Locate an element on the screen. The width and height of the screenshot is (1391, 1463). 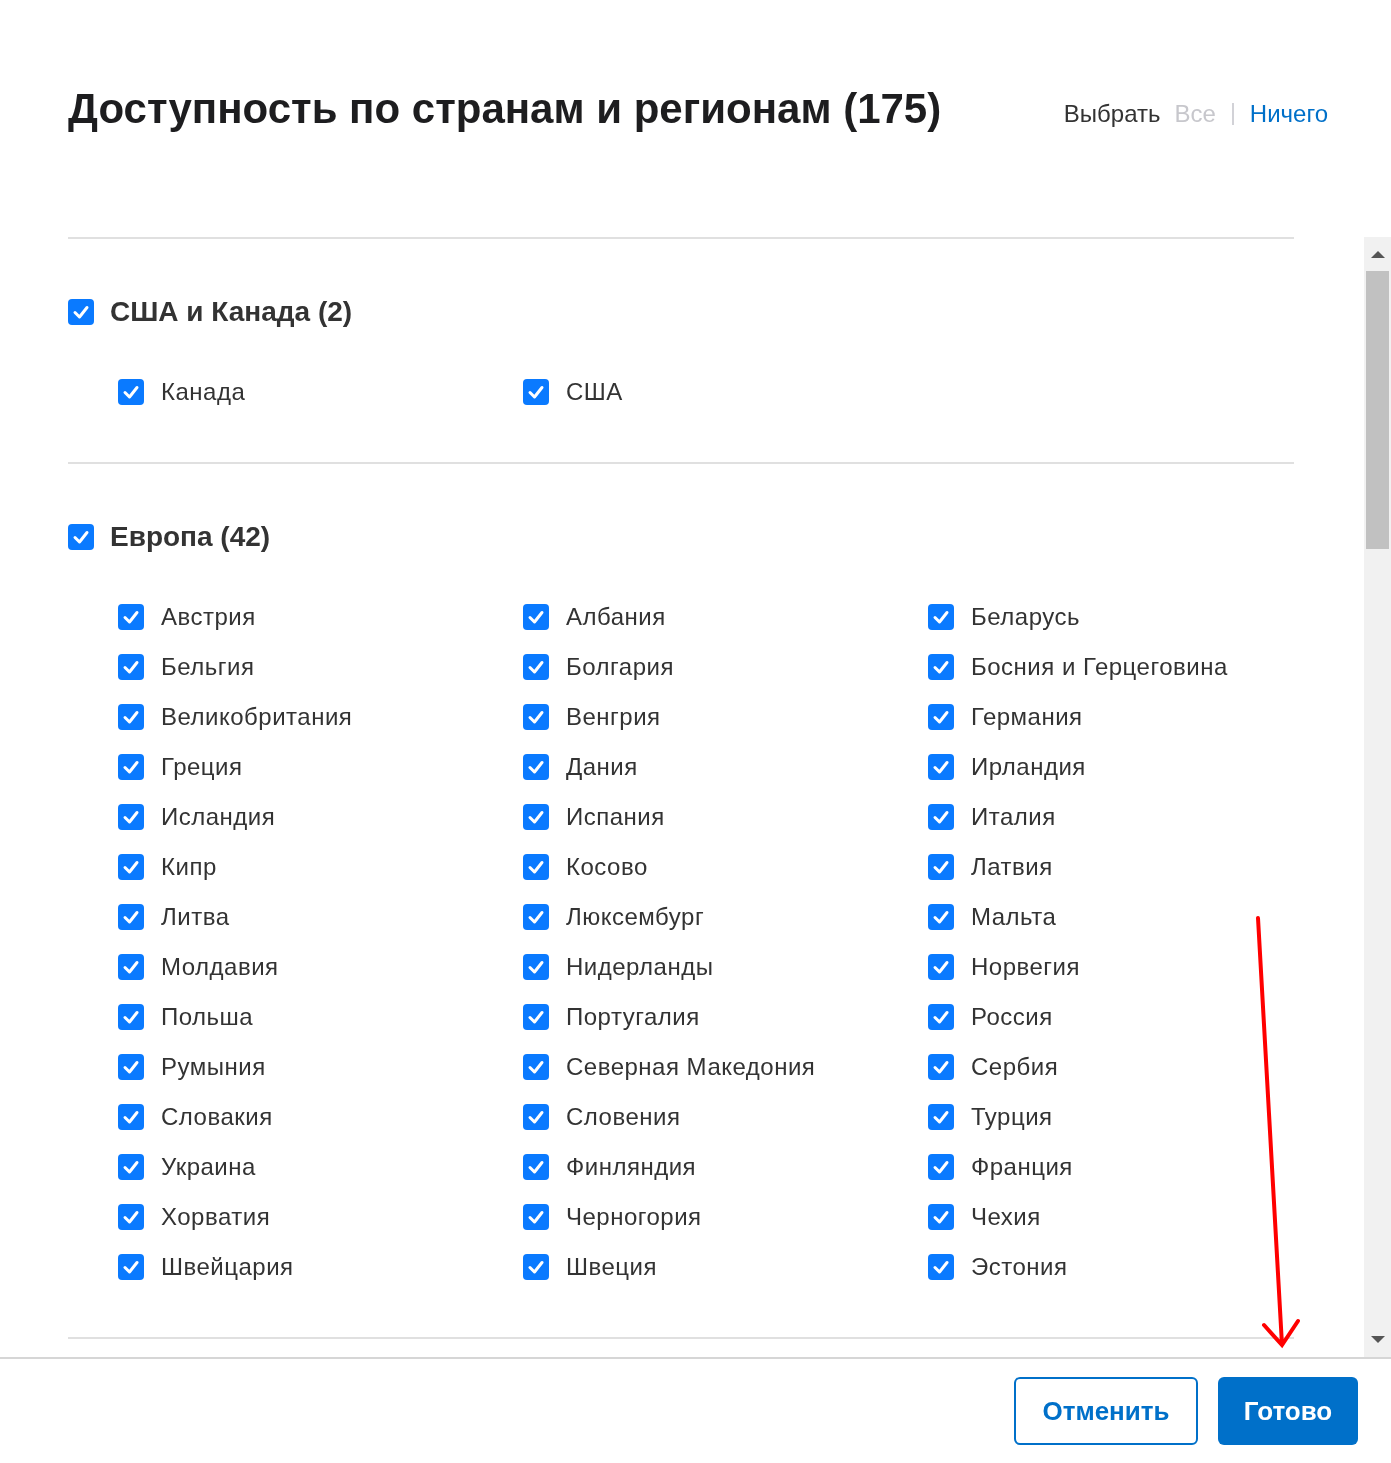
country-label: Украина is located at coordinates (208, 1167).